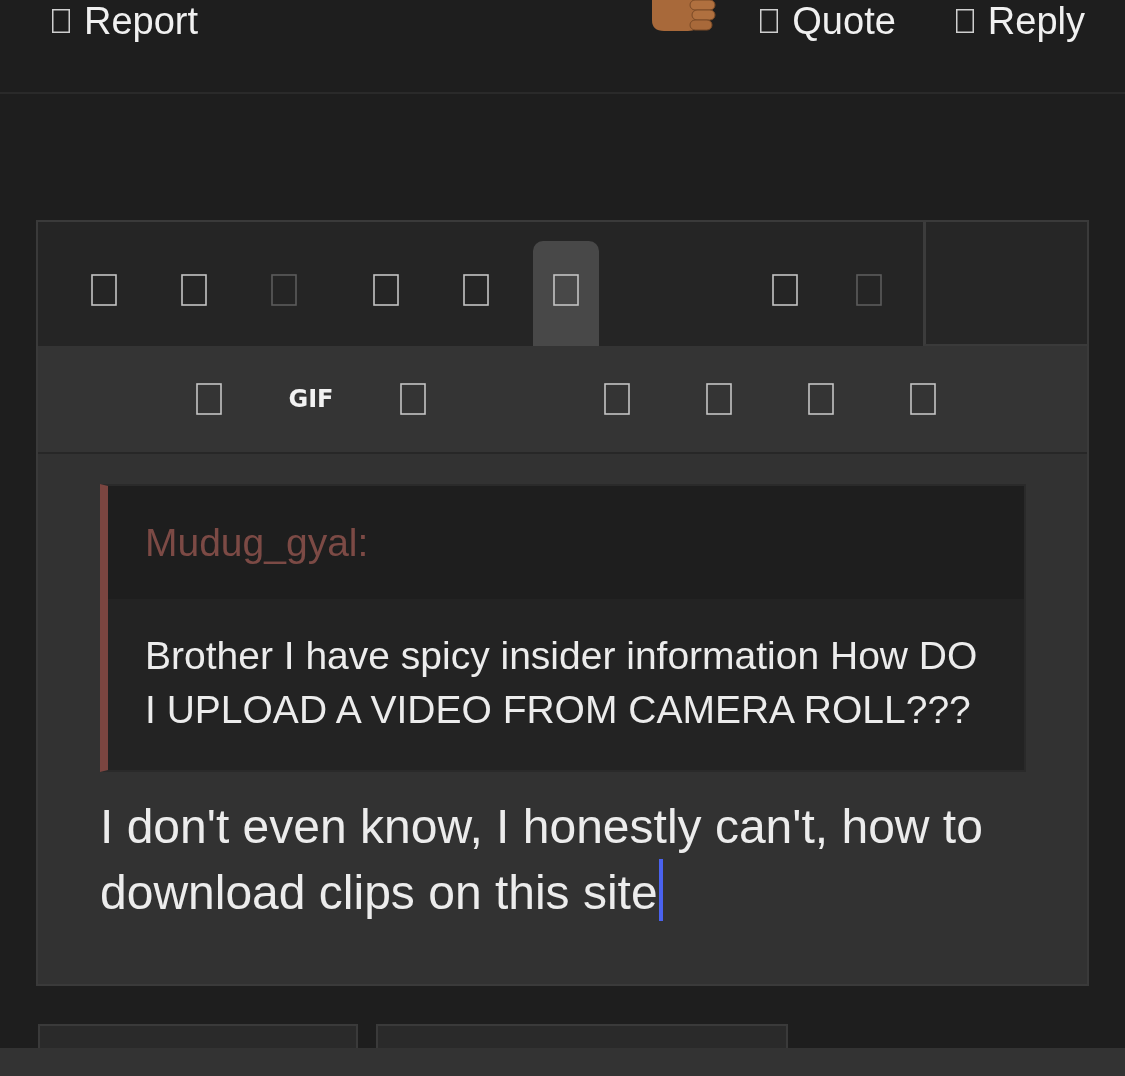 The width and height of the screenshot is (1125, 1076). What do you see at coordinates (1020, 21) in the screenshot?
I see `post-action-button: Reply` at bounding box center [1020, 21].